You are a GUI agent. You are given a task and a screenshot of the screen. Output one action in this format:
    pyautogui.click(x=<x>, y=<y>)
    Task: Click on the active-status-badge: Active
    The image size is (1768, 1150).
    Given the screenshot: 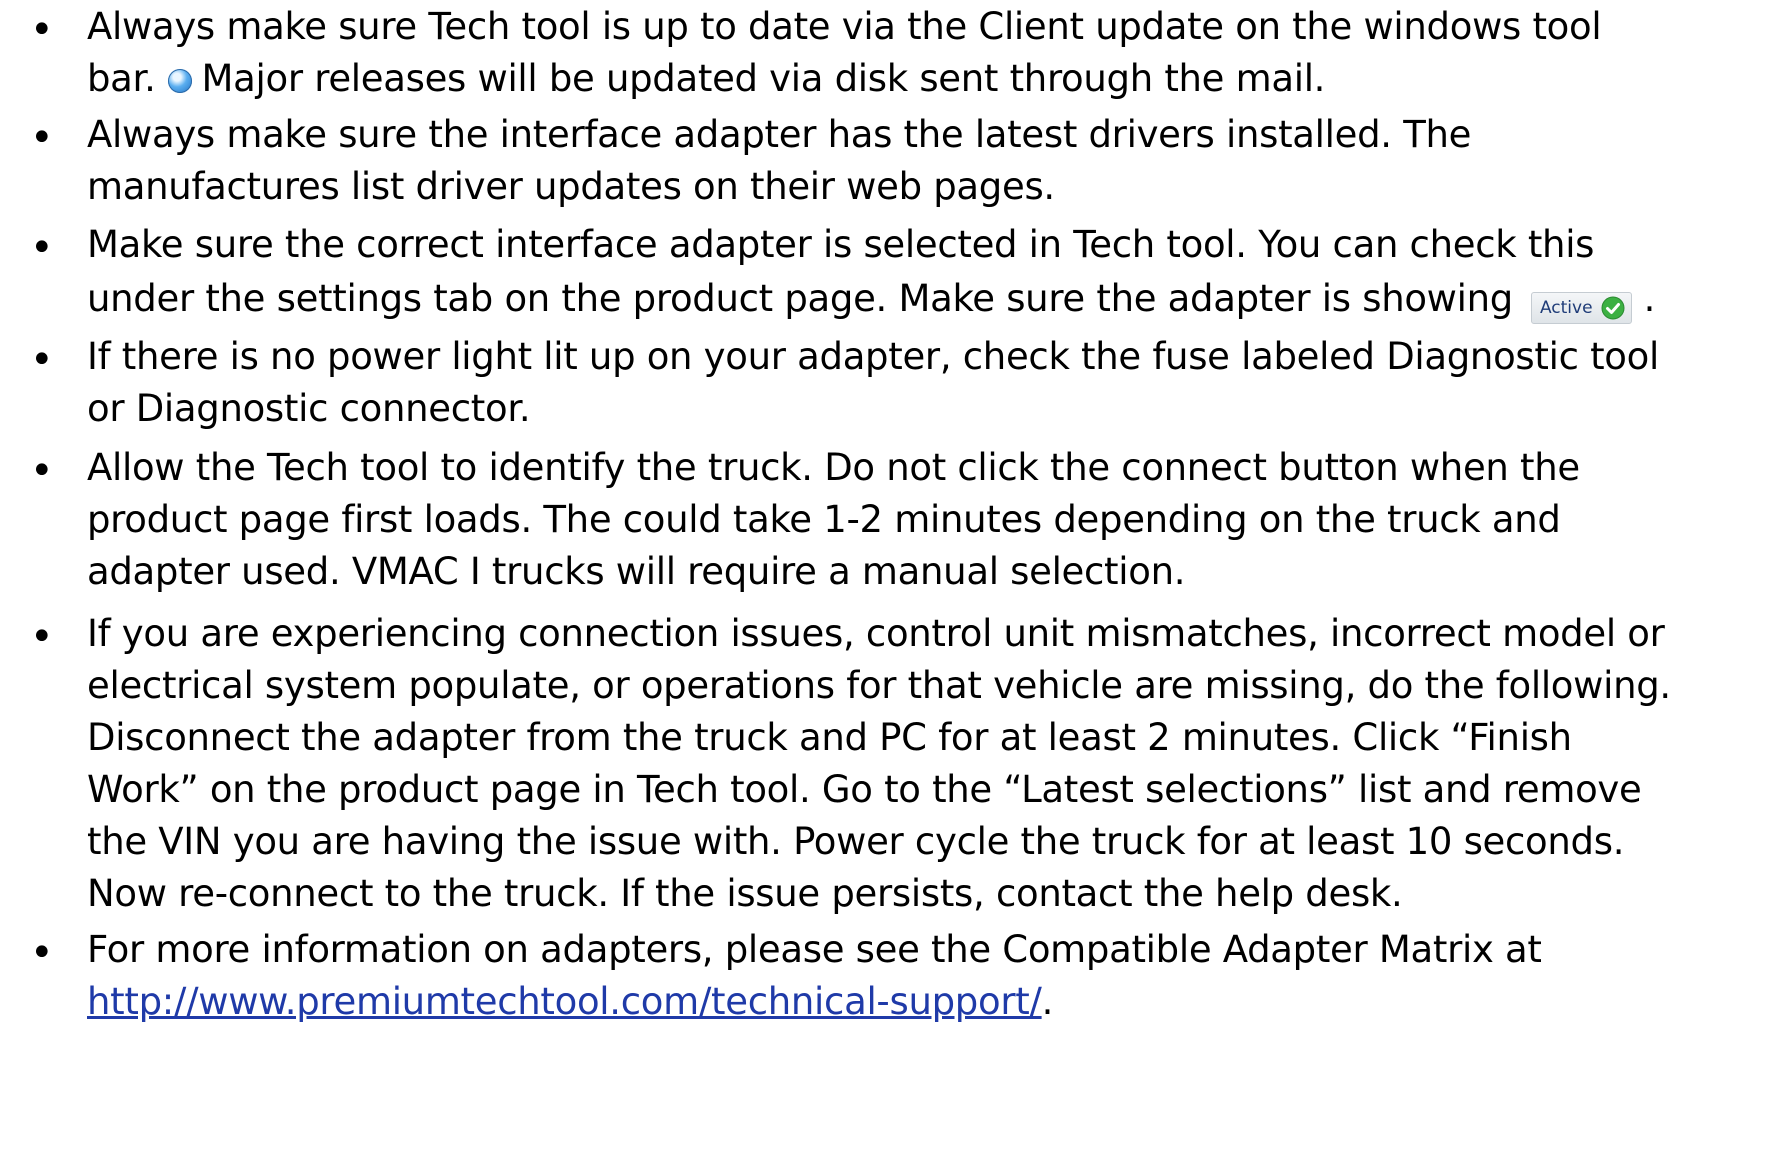 What is the action you would take?
    pyautogui.click(x=1581, y=308)
    